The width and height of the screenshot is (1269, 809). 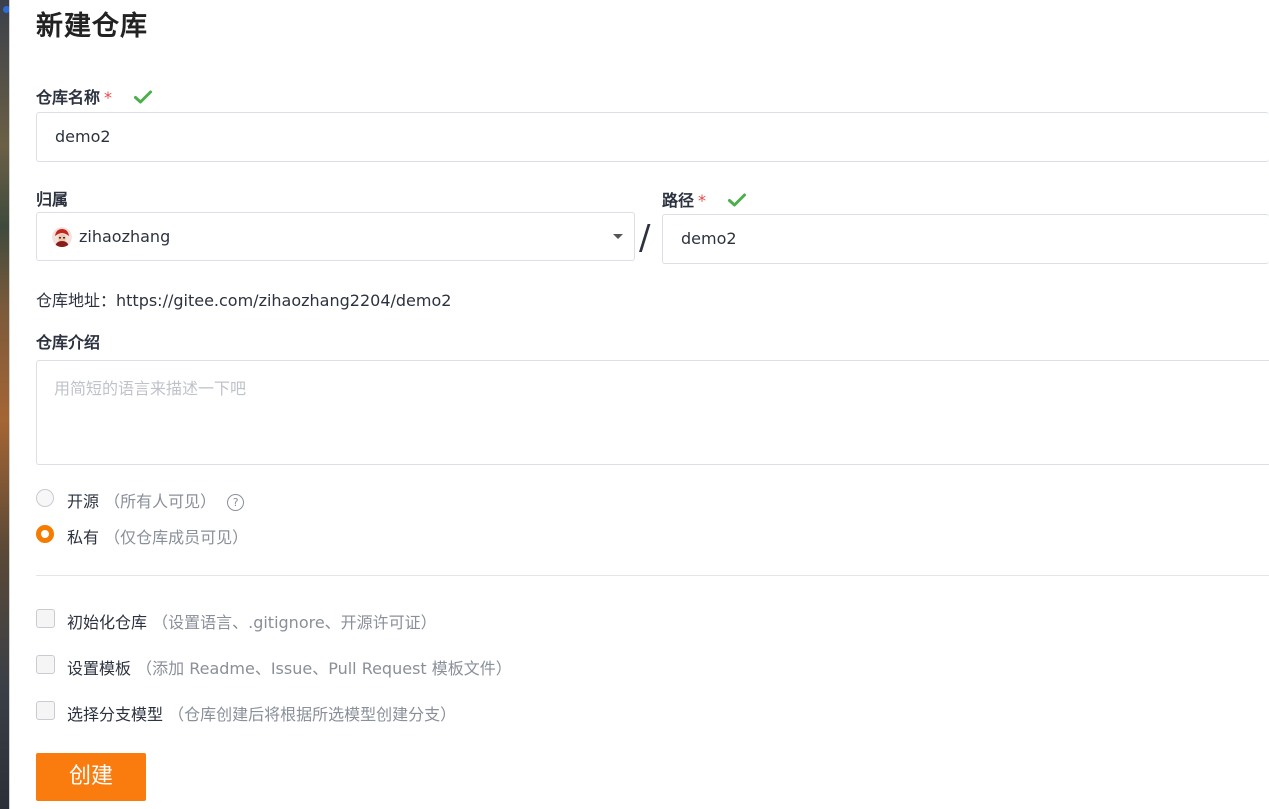 What do you see at coordinates (160, 501) in the screenshot?
I see `option-hint: （所有人可见）` at bounding box center [160, 501].